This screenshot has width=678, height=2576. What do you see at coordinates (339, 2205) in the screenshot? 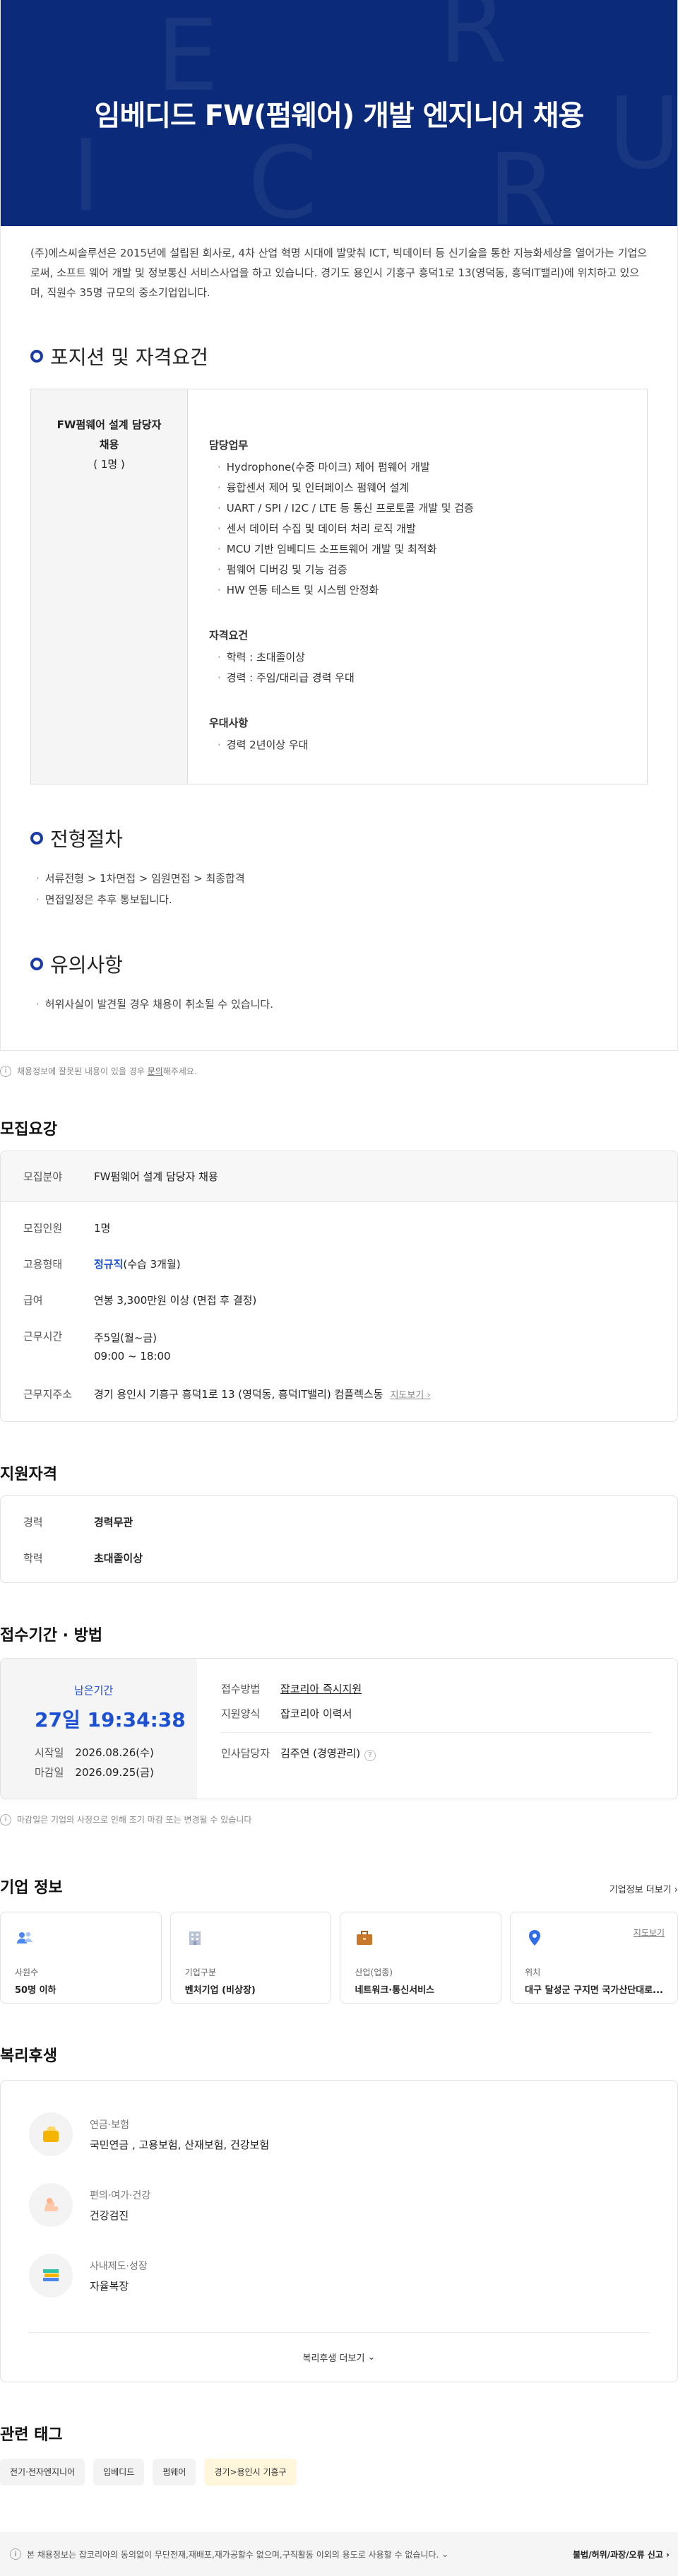
I see `welfare-item: 편의·여가·건강 건강검진` at bounding box center [339, 2205].